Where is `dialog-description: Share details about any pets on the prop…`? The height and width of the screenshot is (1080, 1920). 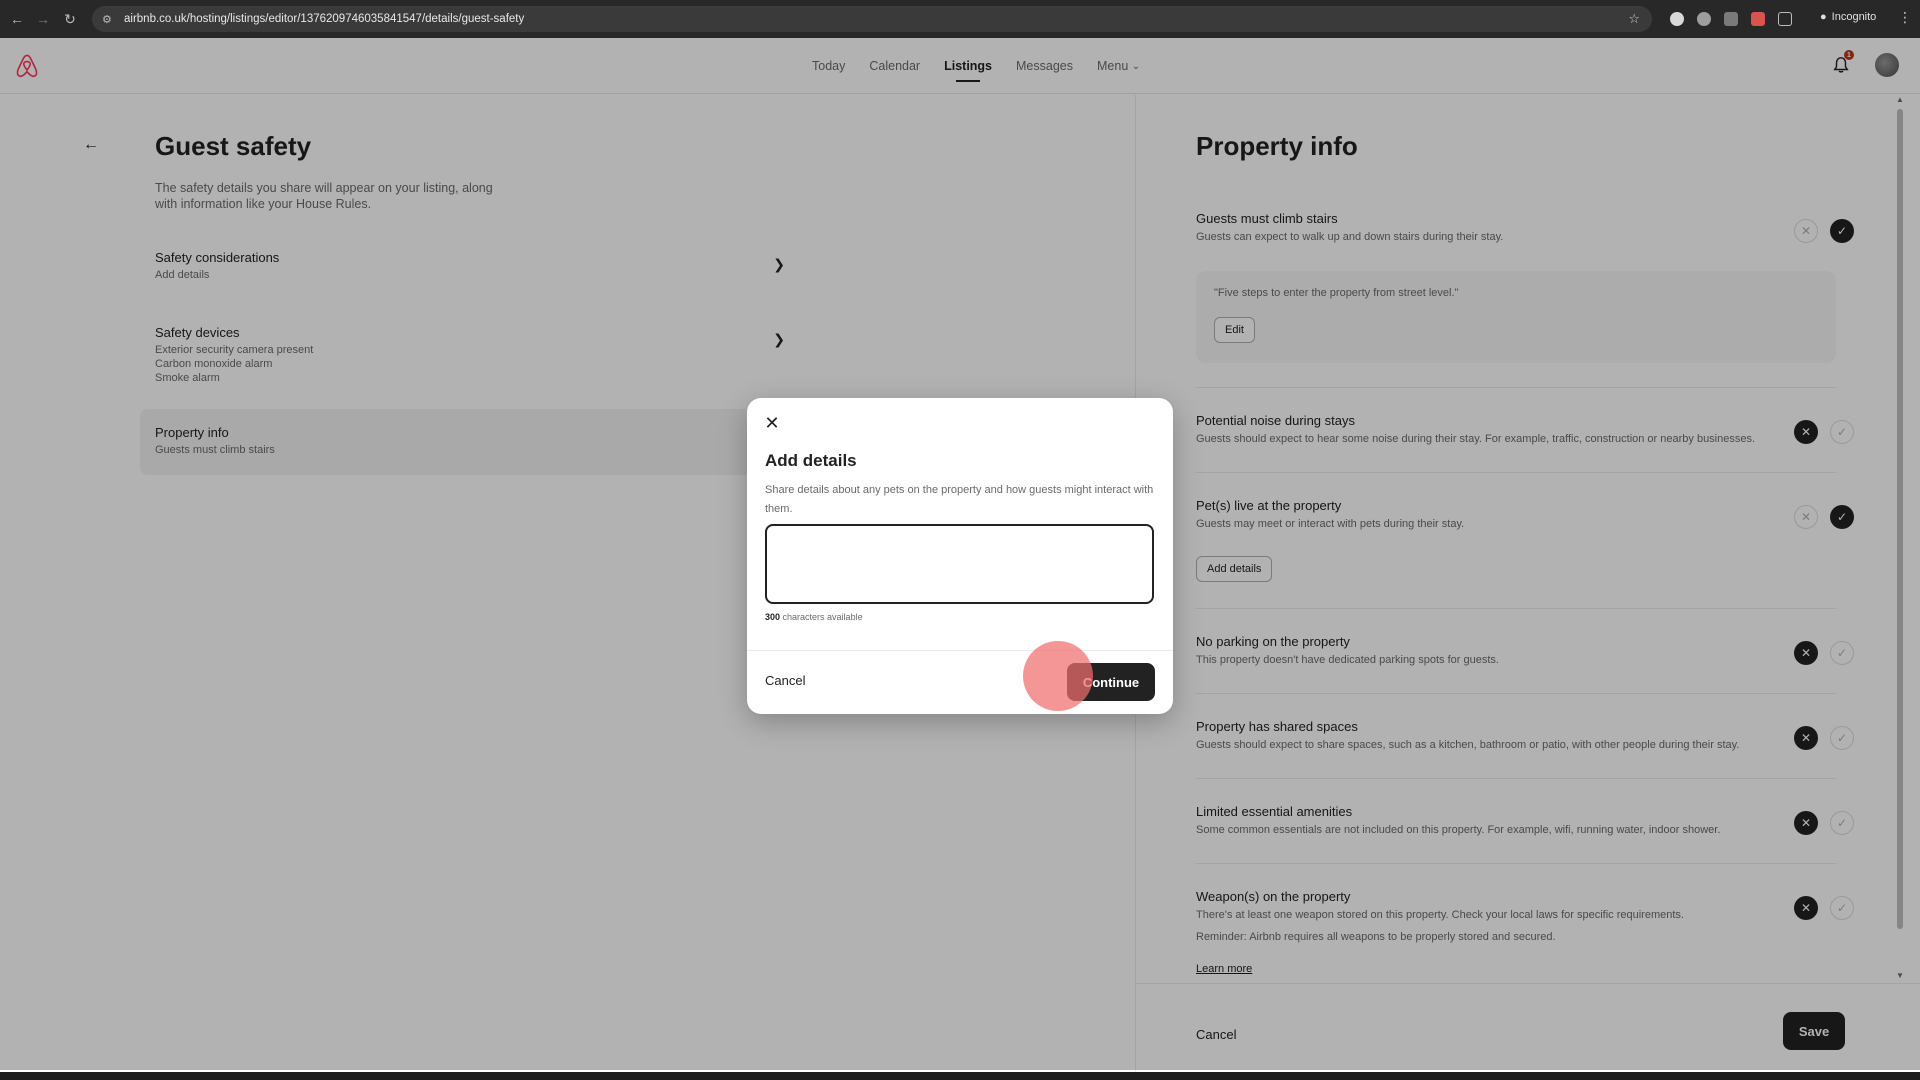 dialog-description: Share details about any pets on the prop… is located at coordinates (959, 499).